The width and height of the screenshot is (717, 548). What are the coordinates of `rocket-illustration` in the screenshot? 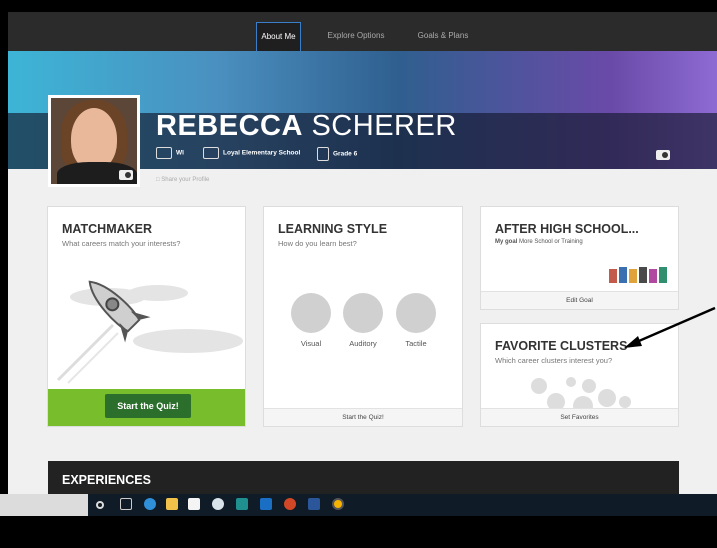 It's located at (149, 332).